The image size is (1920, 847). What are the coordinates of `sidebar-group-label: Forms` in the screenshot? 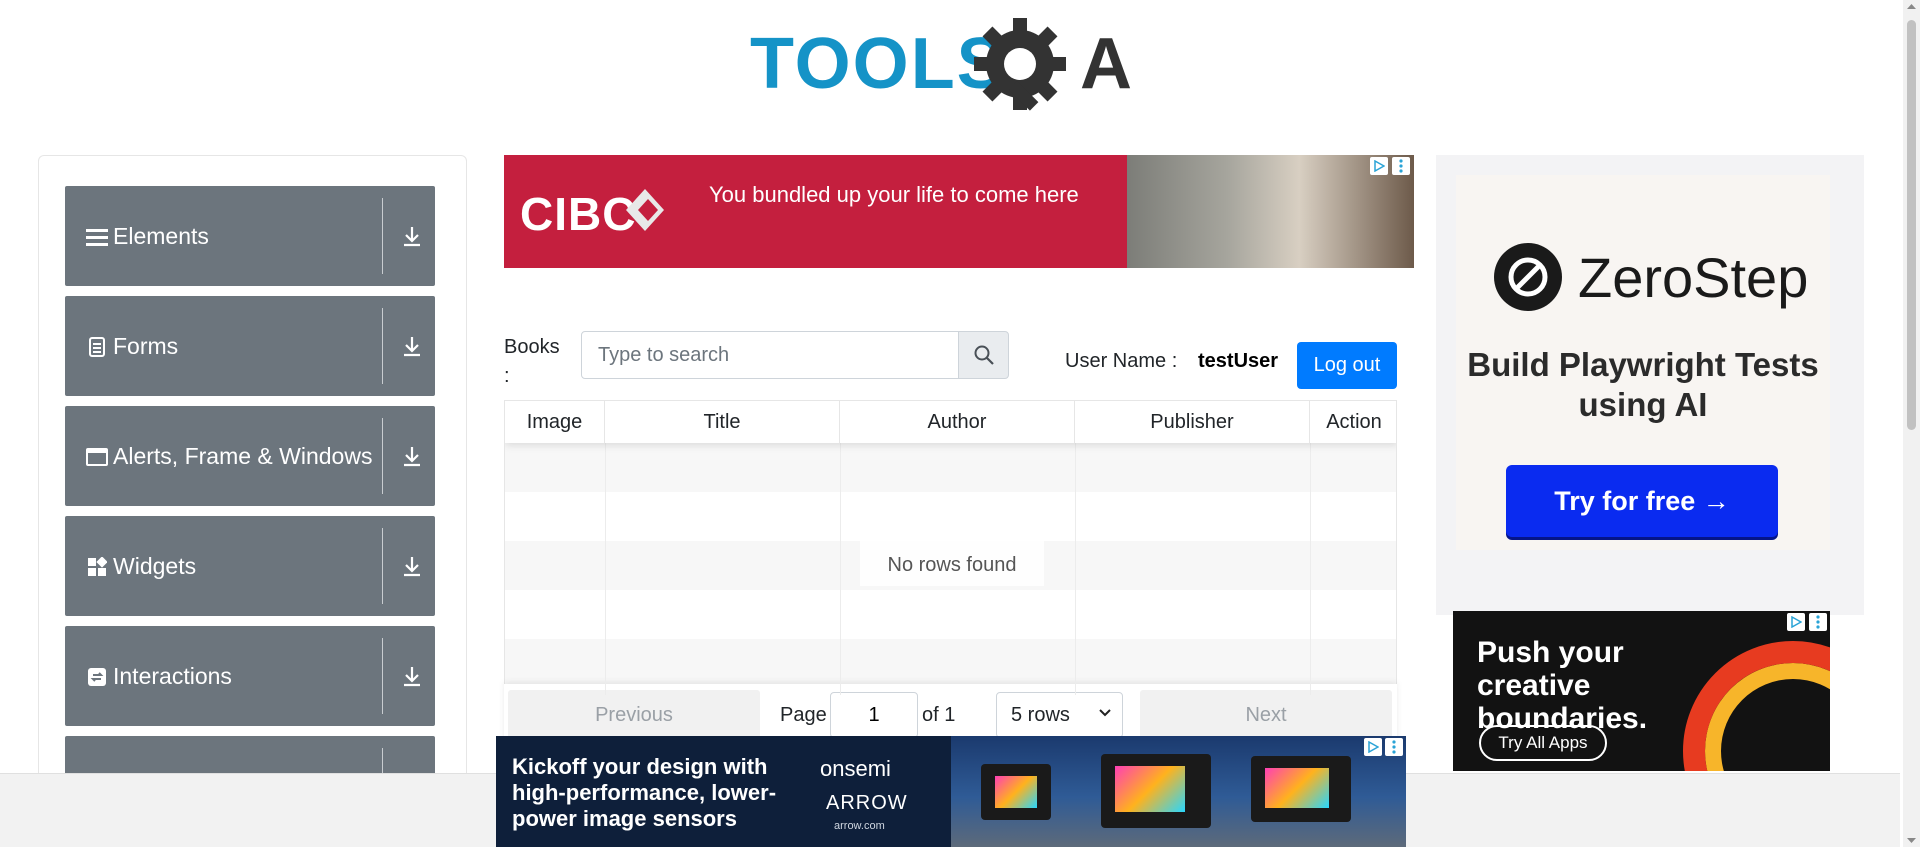 It's located at (146, 346).